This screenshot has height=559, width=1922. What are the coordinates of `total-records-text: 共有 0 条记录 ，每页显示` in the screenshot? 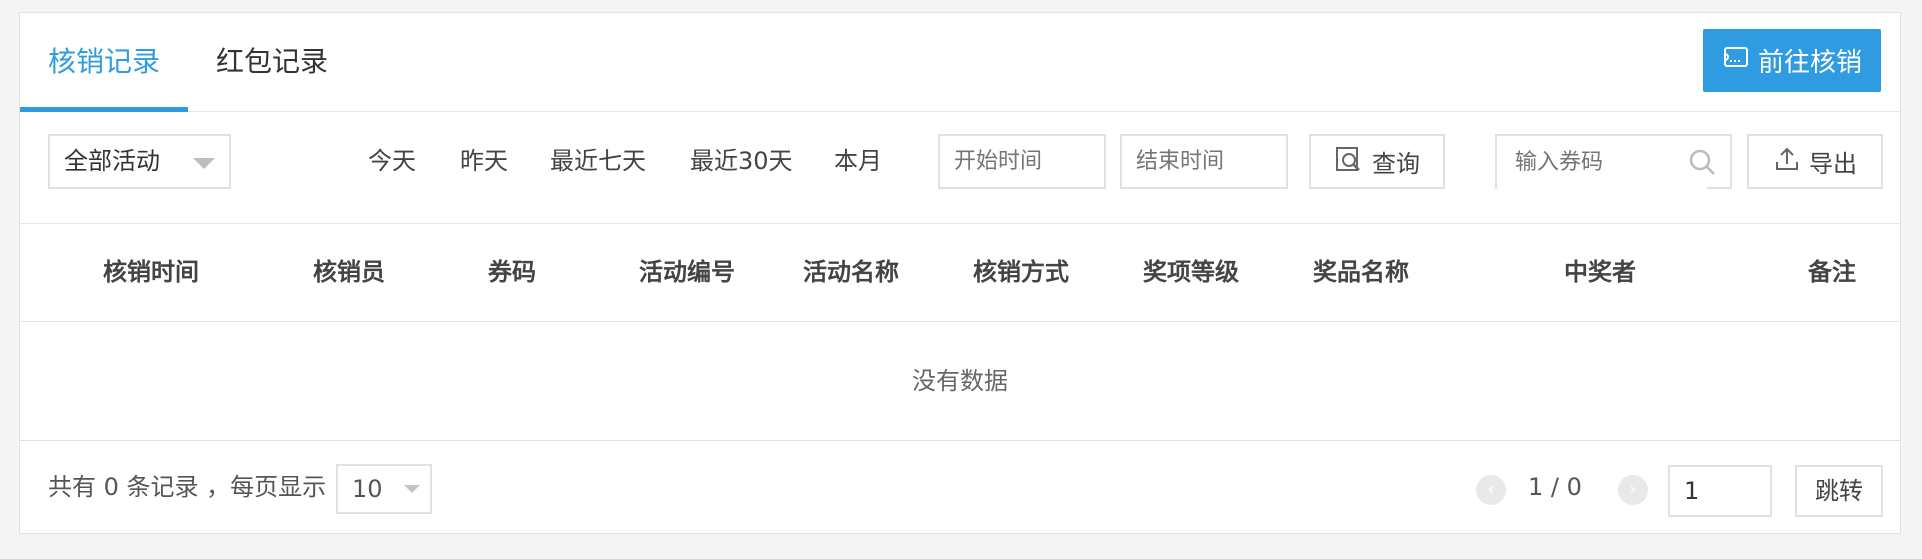 It's located at (187, 487).